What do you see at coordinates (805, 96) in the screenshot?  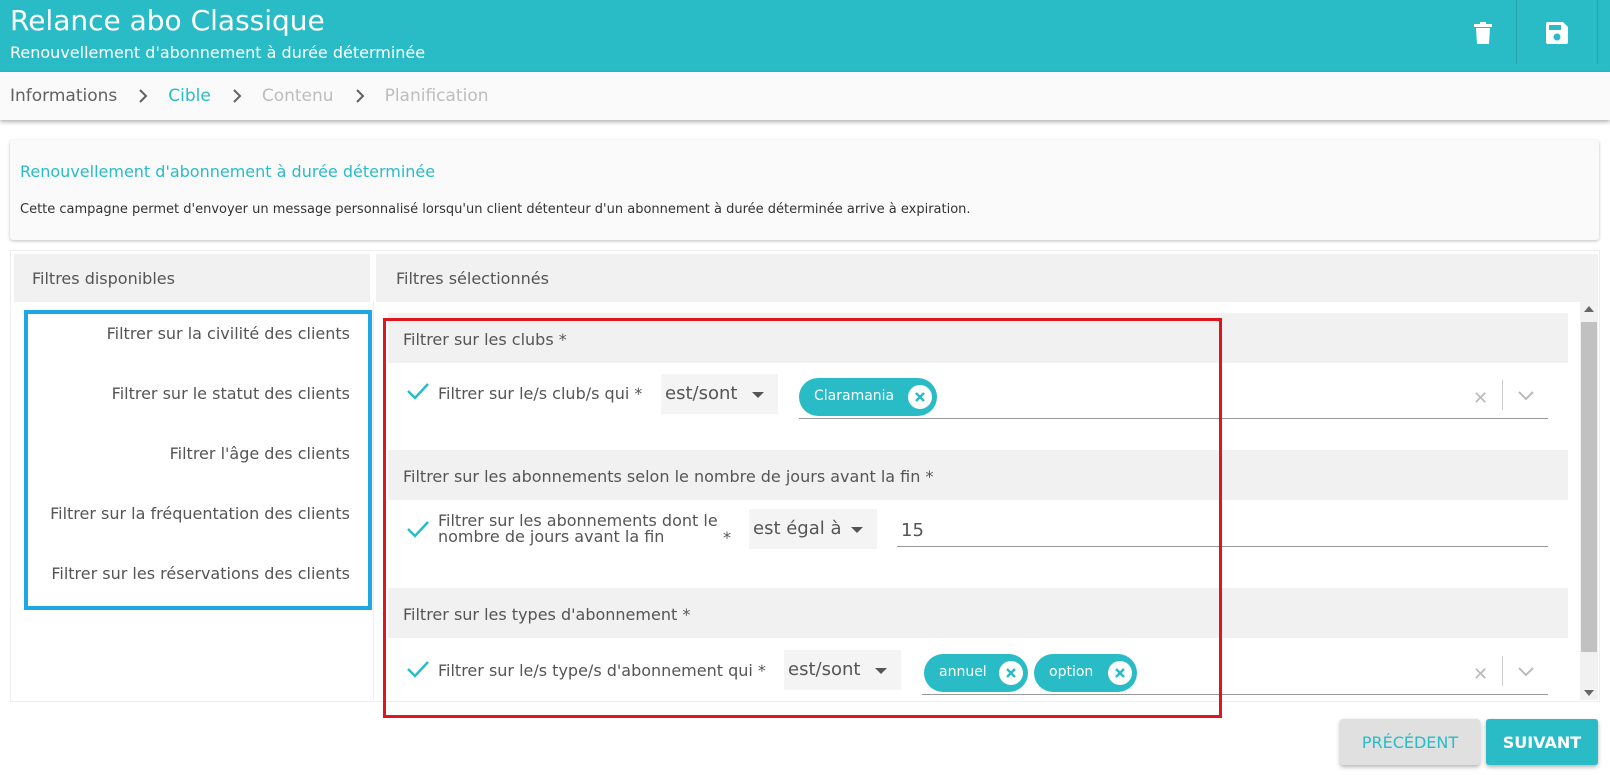 I see `stepper: Informations Cible Contenu Planification` at bounding box center [805, 96].